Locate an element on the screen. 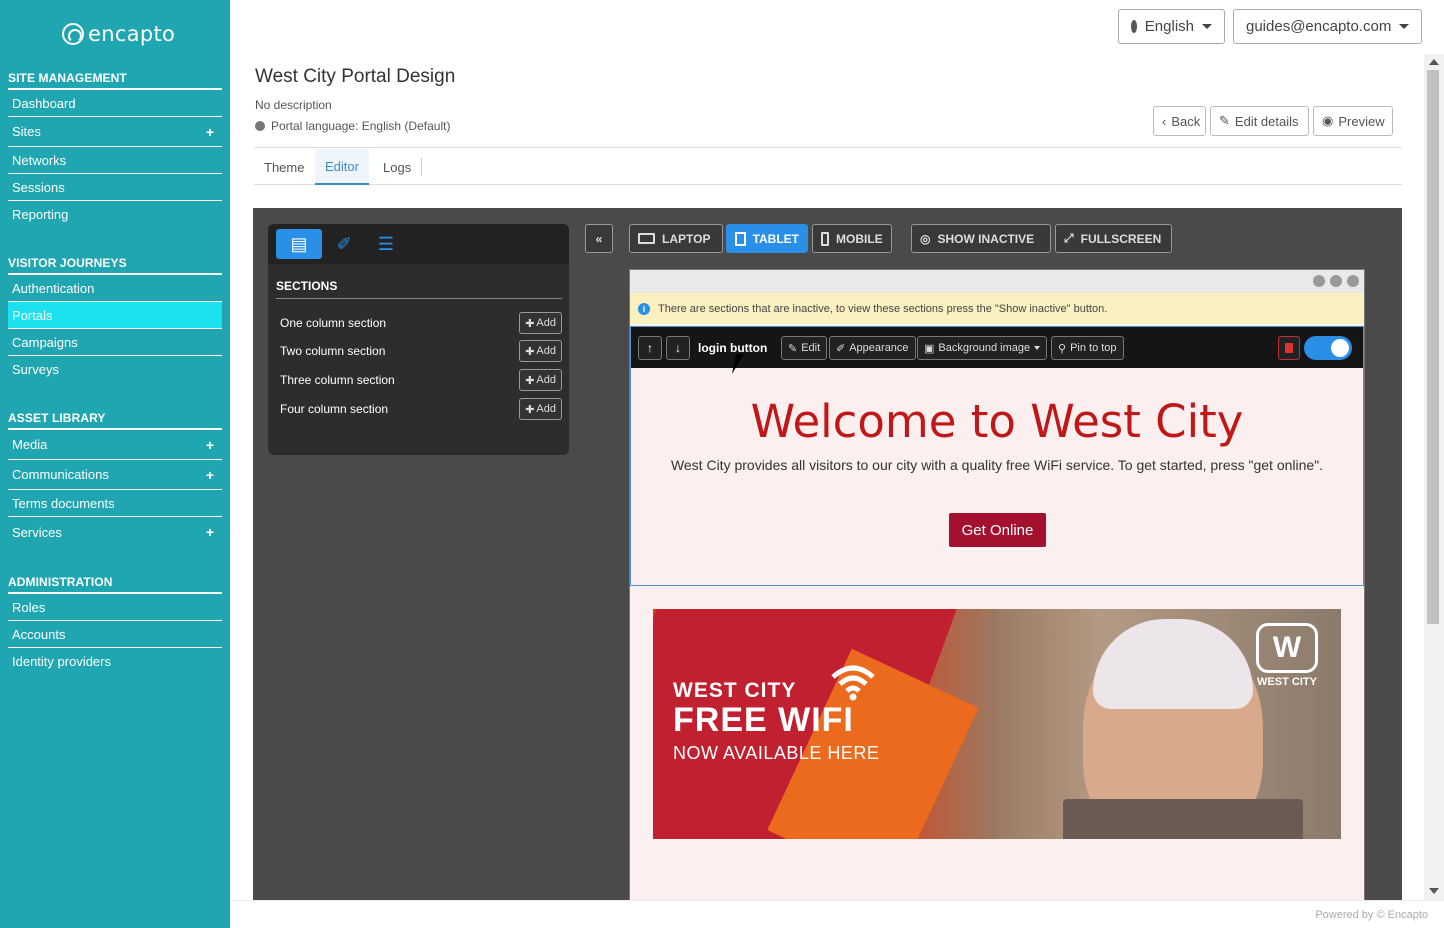 The image size is (1444, 928). sidebar-item-roles: Roles is located at coordinates (115, 607).